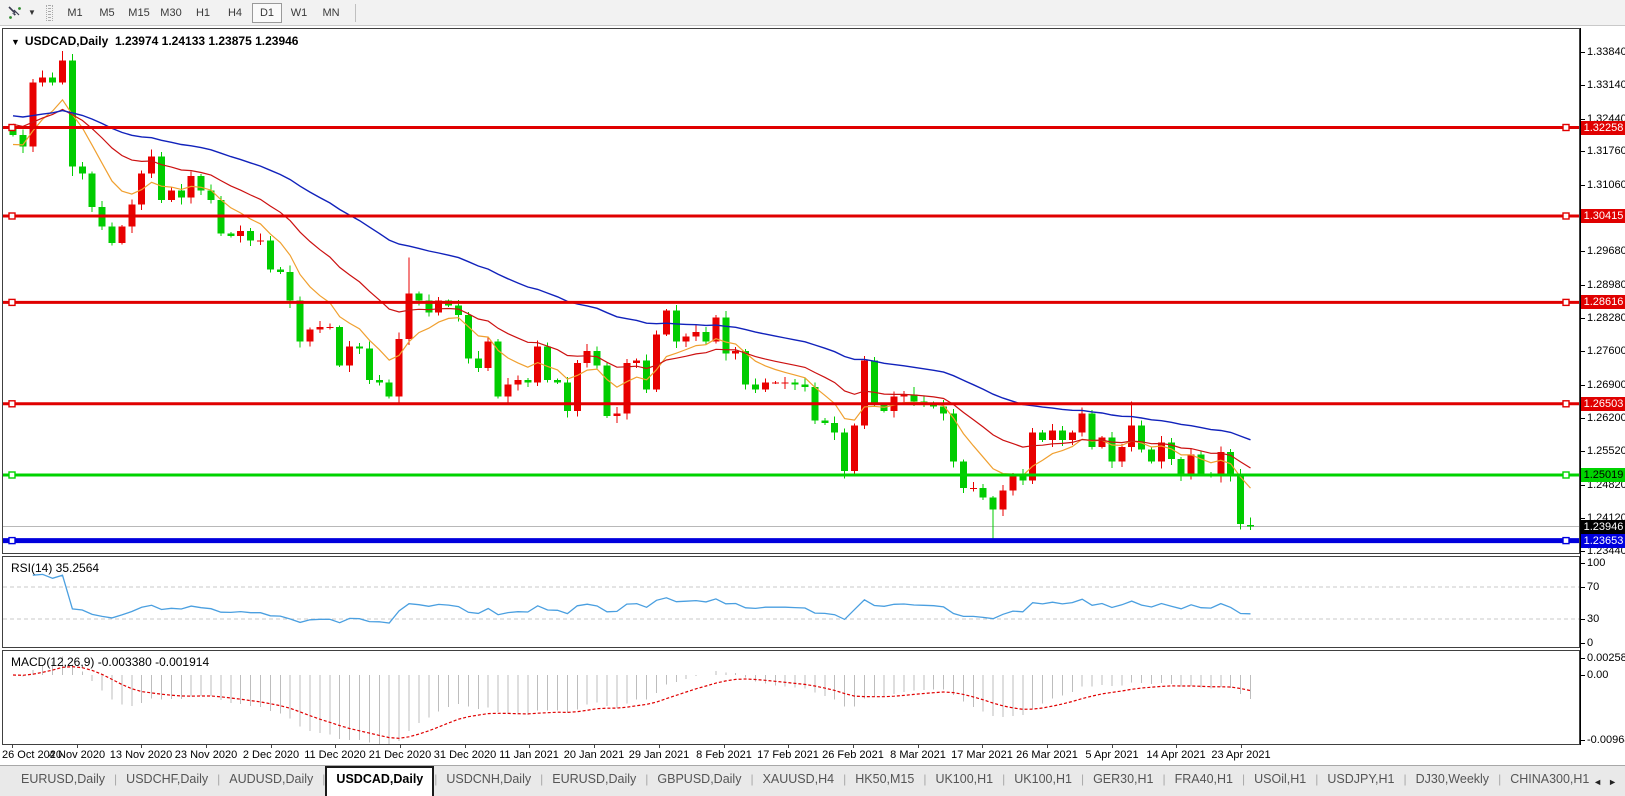 Image resolution: width=1625 pixels, height=796 pixels. I want to click on tool-dropdown-icon: ▼, so click(32, 12).